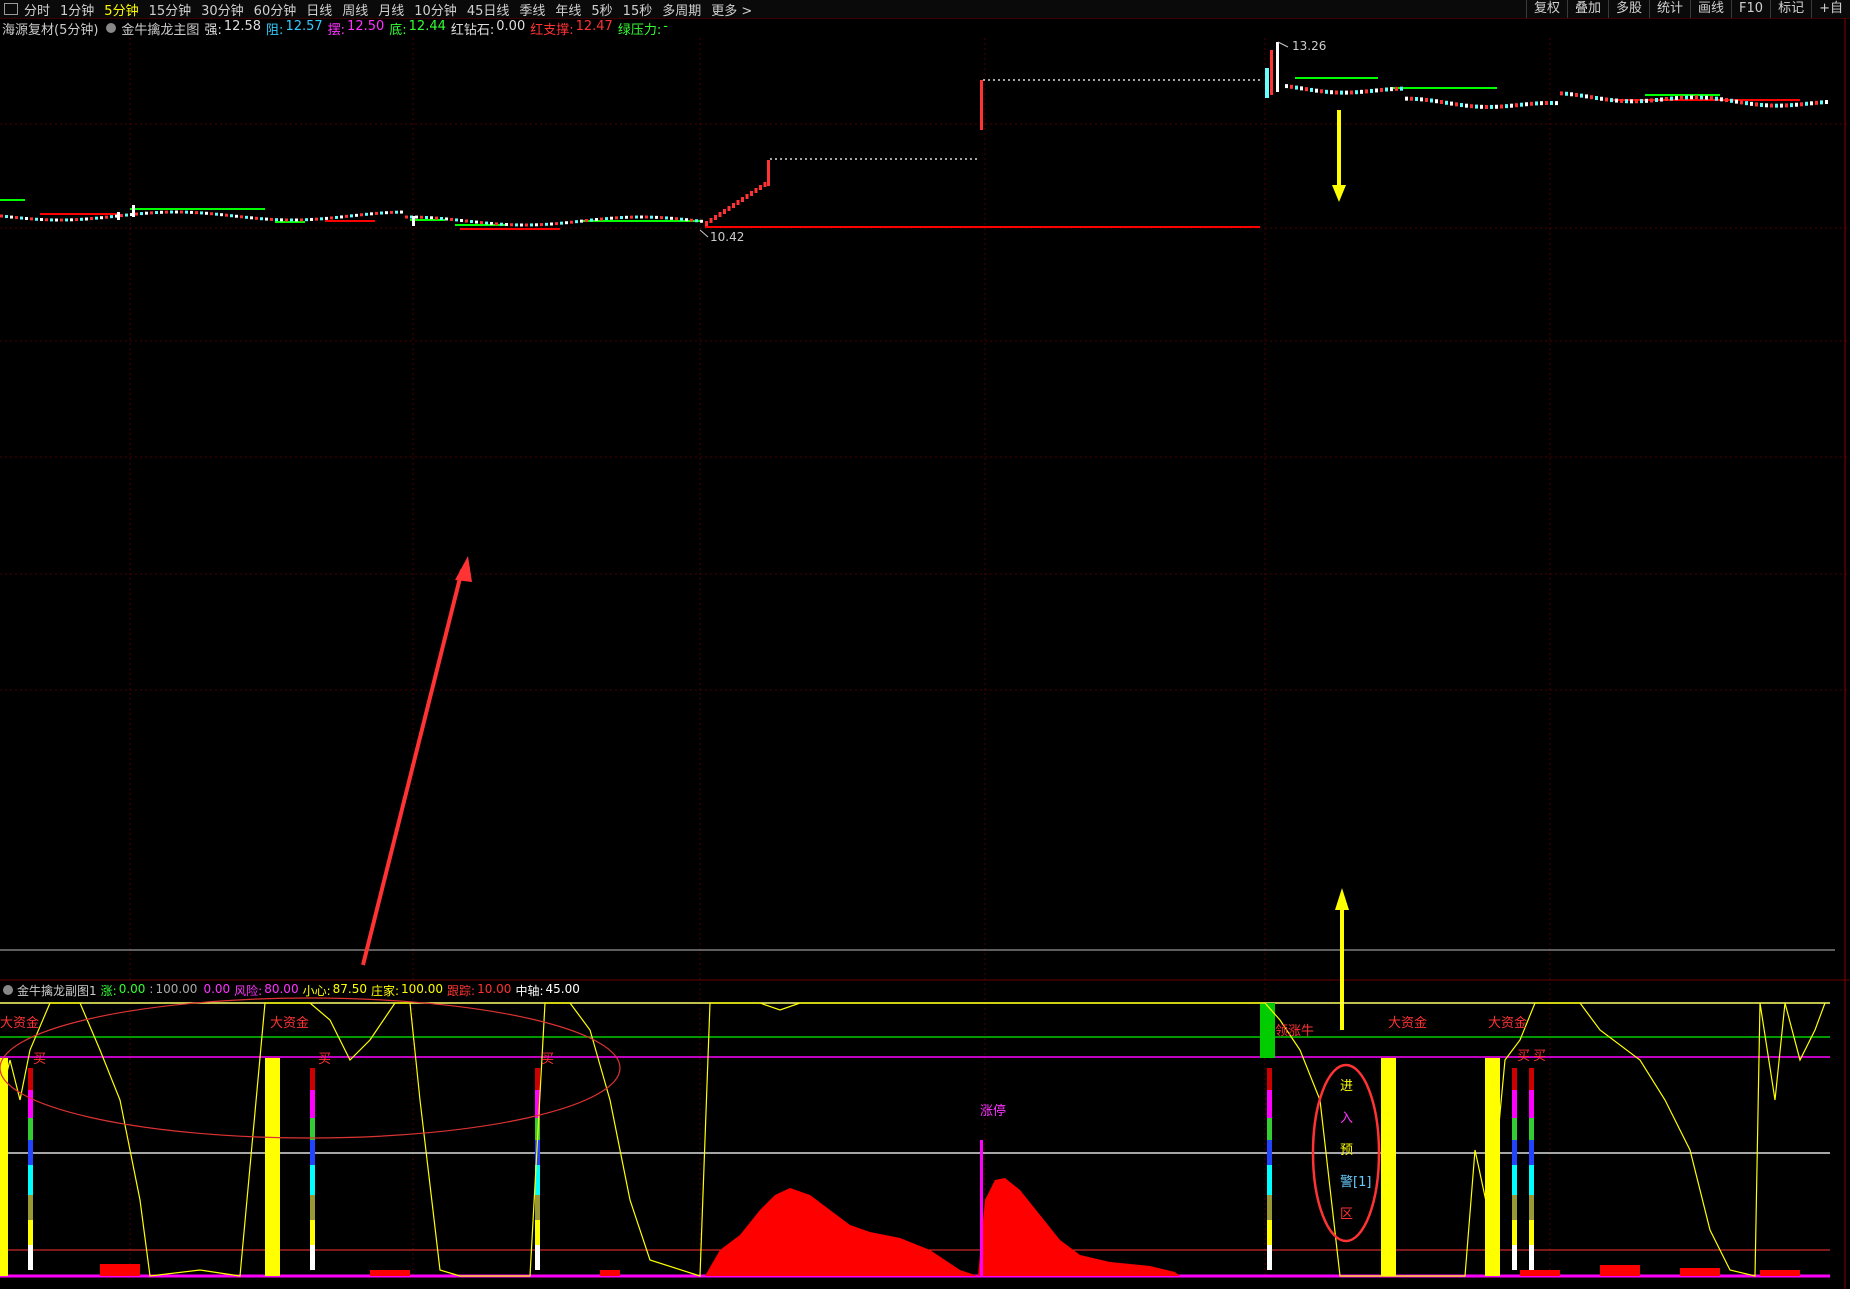 This screenshot has height=1289, width=1850. Describe the element at coordinates (727, 237) in the screenshot. I see `low-price-label: 10.42` at that location.